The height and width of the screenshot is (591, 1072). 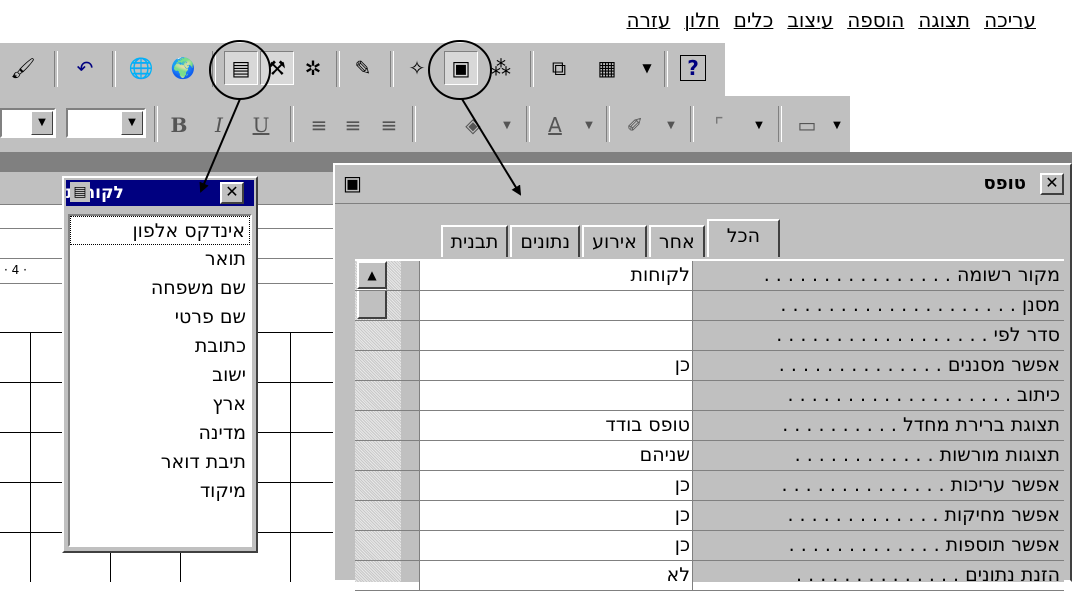 What do you see at coordinates (160, 433) in the screenshot?
I see `field-list-item: מדינה` at bounding box center [160, 433].